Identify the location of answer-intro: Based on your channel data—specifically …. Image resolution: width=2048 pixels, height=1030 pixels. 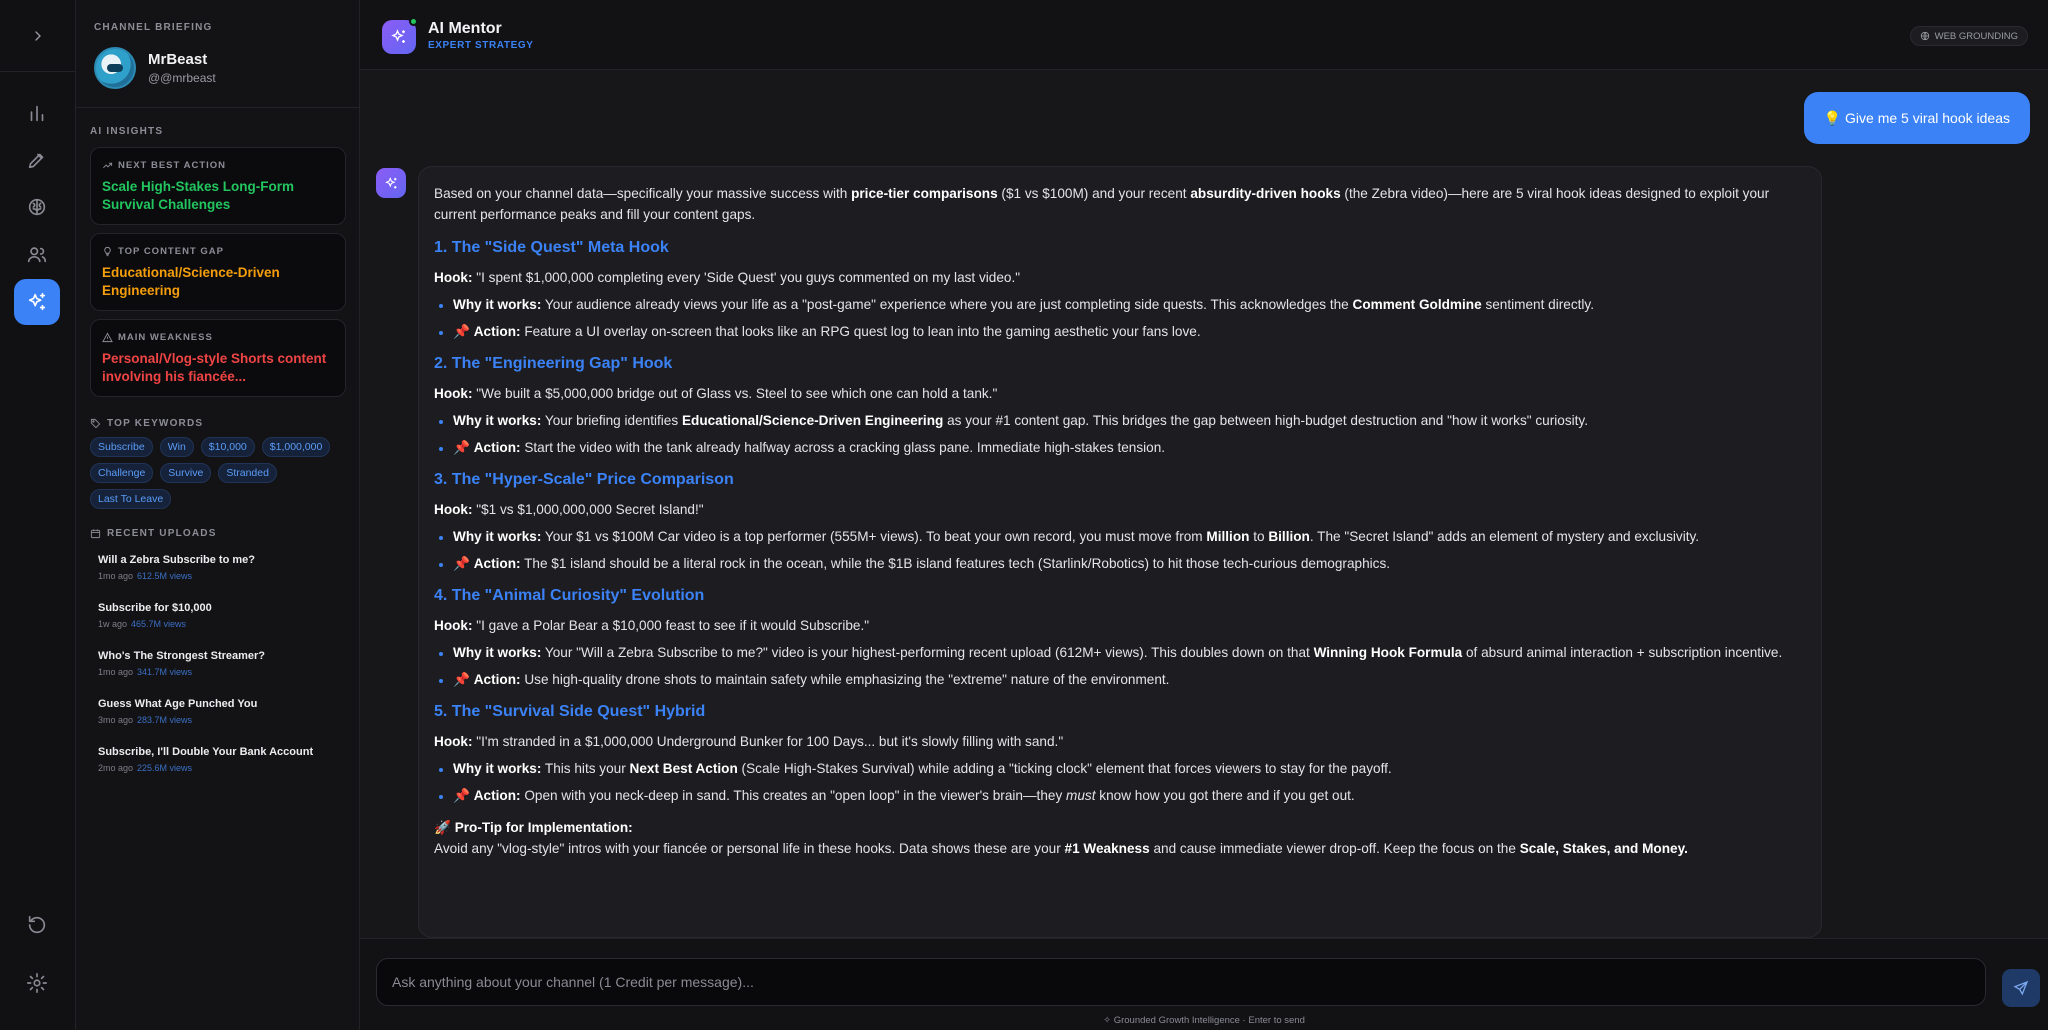
(1102, 204).